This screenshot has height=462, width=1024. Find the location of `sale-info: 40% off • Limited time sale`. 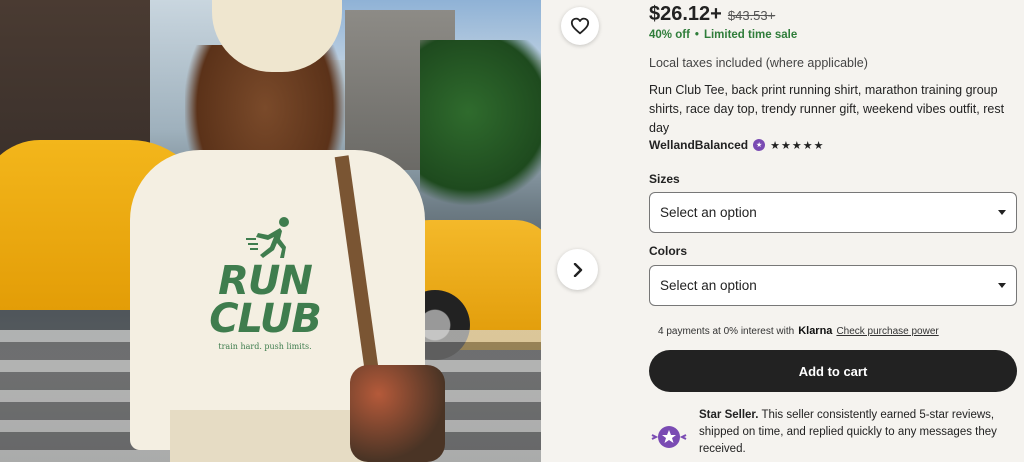

sale-info: 40% off • Limited time sale is located at coordinates (723, 35).